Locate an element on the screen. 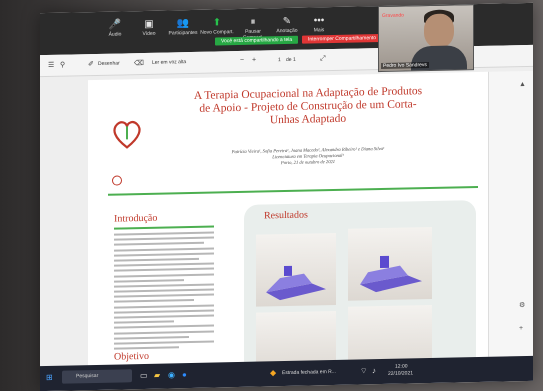 The image size is (543, 391). participant-name: Pedro Ivo Sandrevs is located at coordinates (405, 66).